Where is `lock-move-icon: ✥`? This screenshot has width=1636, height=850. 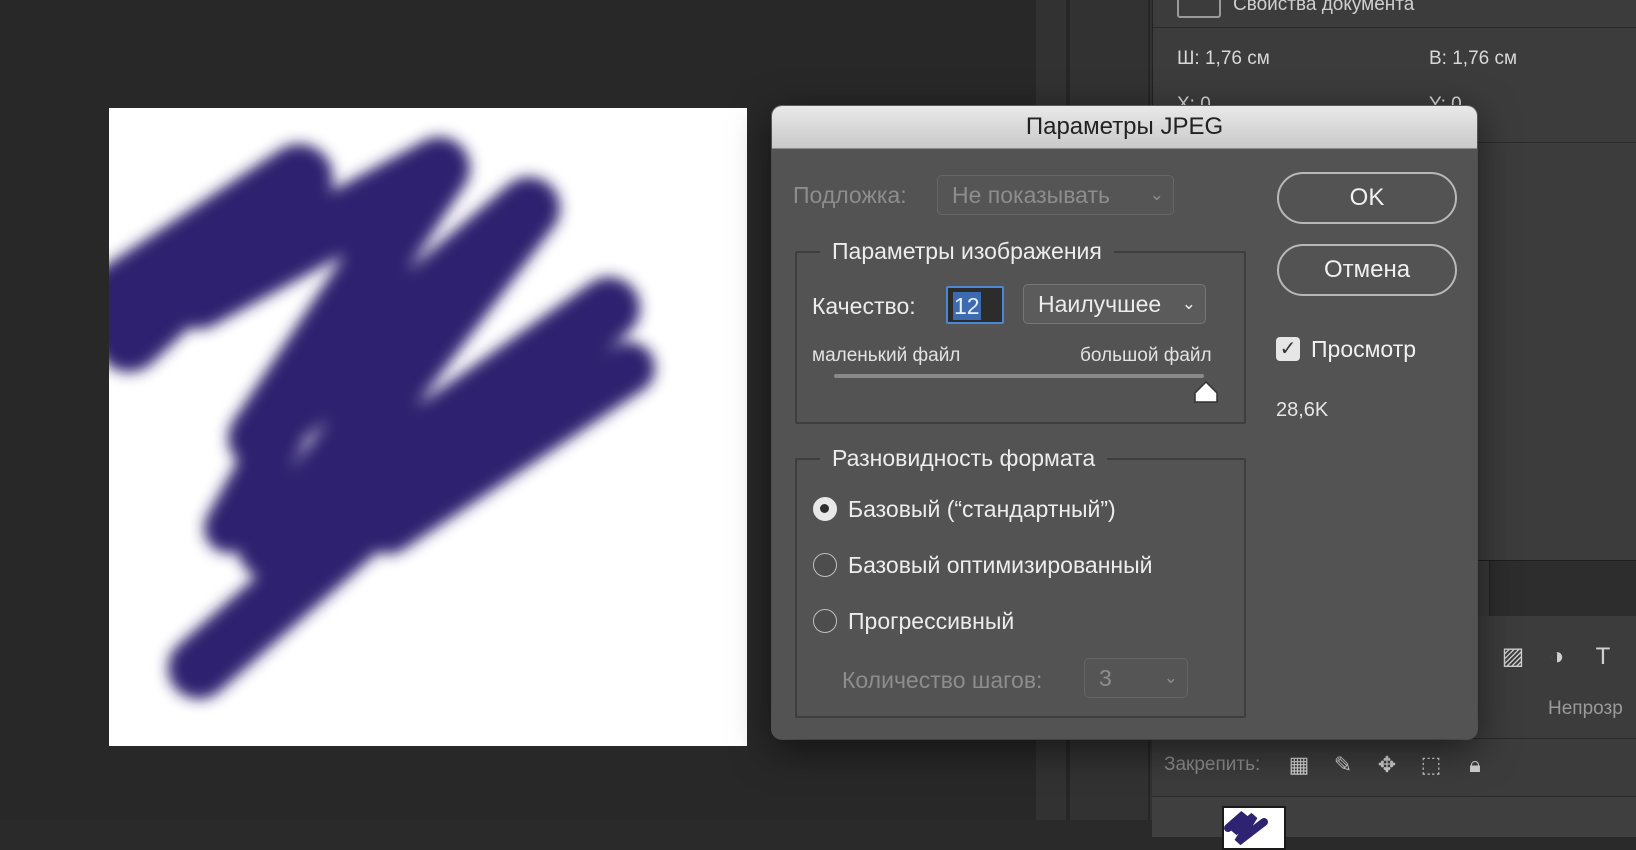 lock-move-icon: ✥ is located at coordinates (1387, 765).